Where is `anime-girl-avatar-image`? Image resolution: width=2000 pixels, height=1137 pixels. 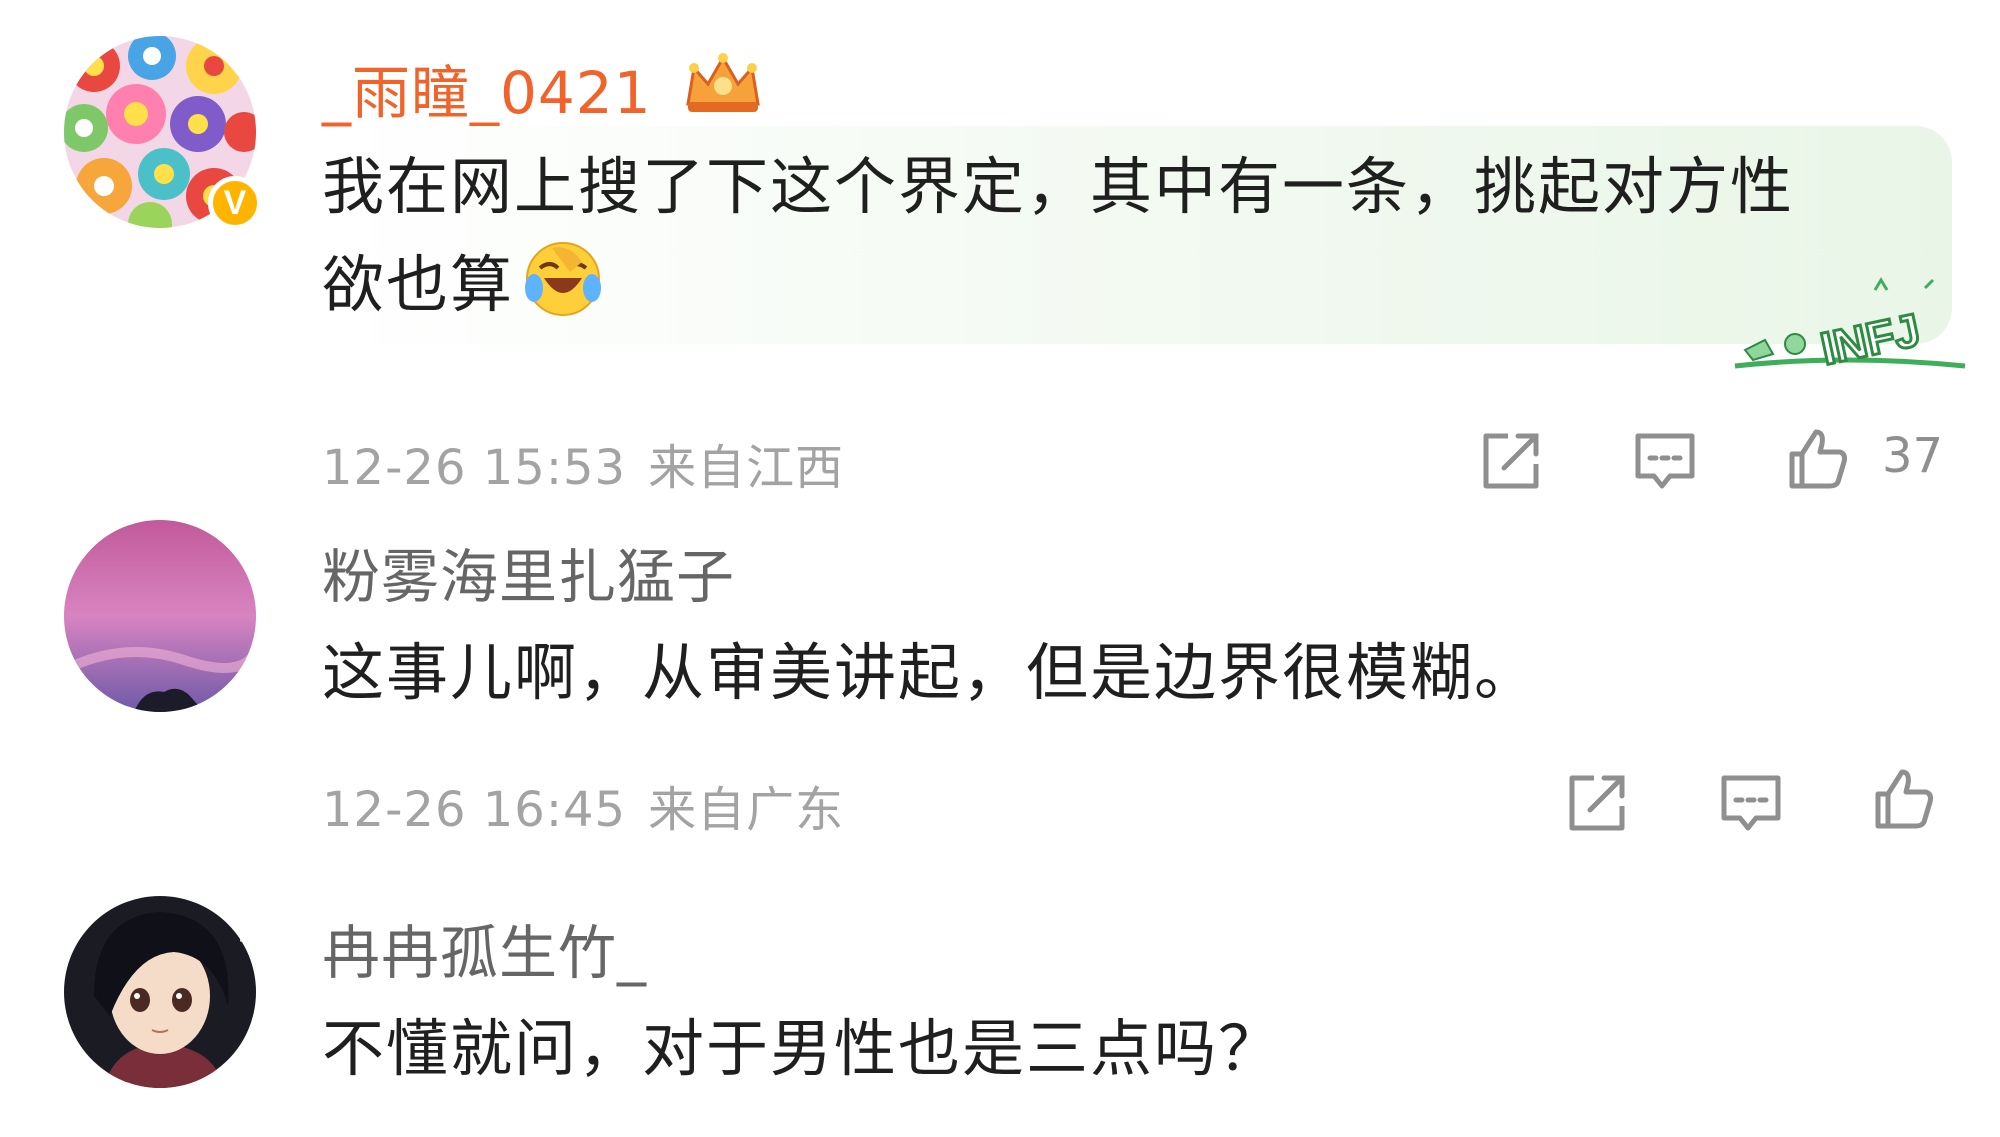 anime-girl-avatar-image is located at coordinates (160, 992).